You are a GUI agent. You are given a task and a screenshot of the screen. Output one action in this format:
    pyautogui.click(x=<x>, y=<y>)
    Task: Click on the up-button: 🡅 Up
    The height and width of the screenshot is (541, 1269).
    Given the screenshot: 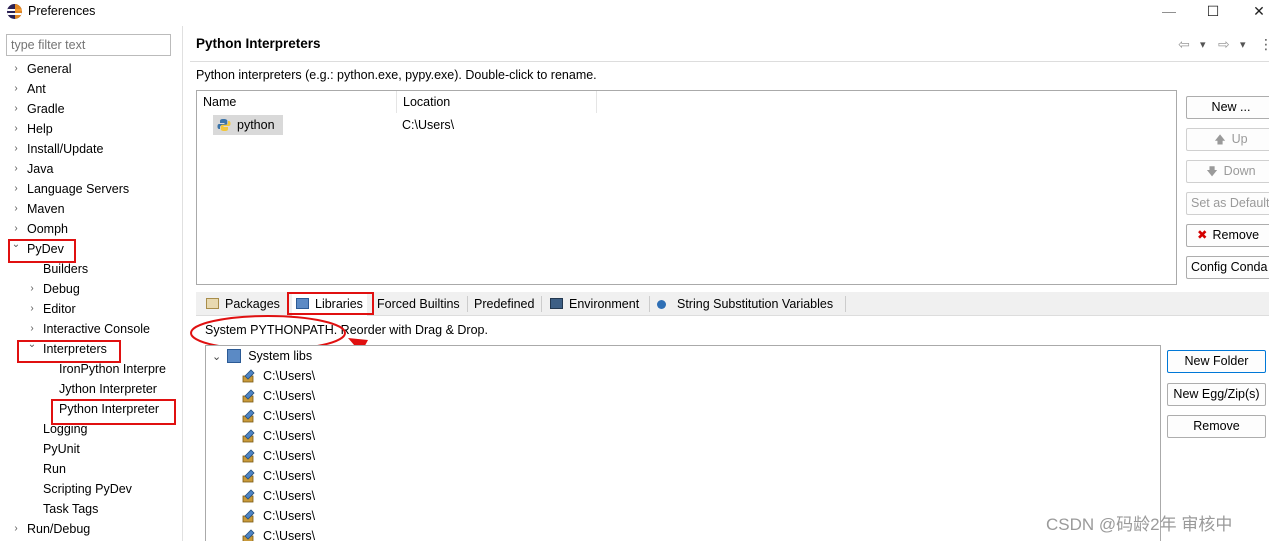 What is the action you would take?
    pyautogui.click(x=1227, y=139)
    